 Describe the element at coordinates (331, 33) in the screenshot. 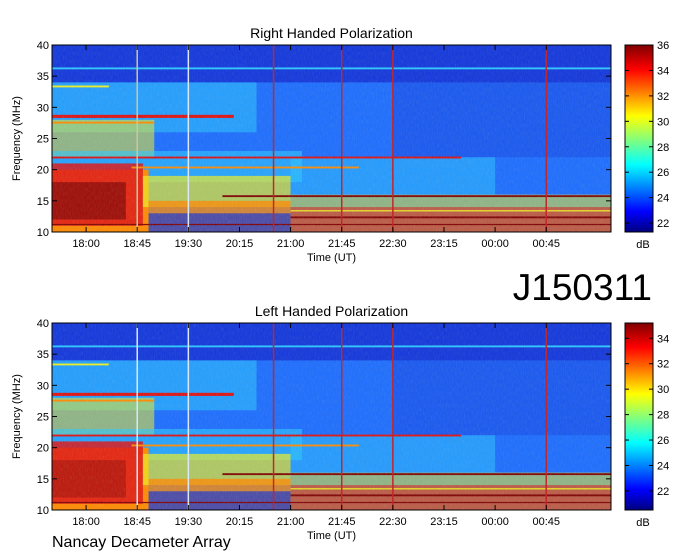

I see `chart-title: Right Handed Polarization` at that location.